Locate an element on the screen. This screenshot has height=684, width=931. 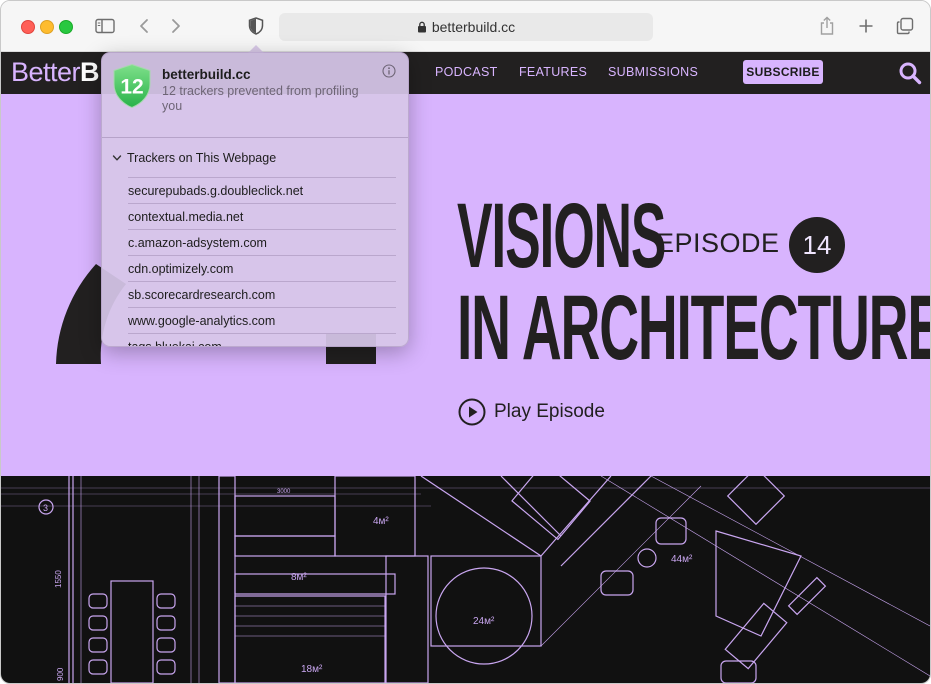
tracker-count: 12 is located at coordinates (131, 87).